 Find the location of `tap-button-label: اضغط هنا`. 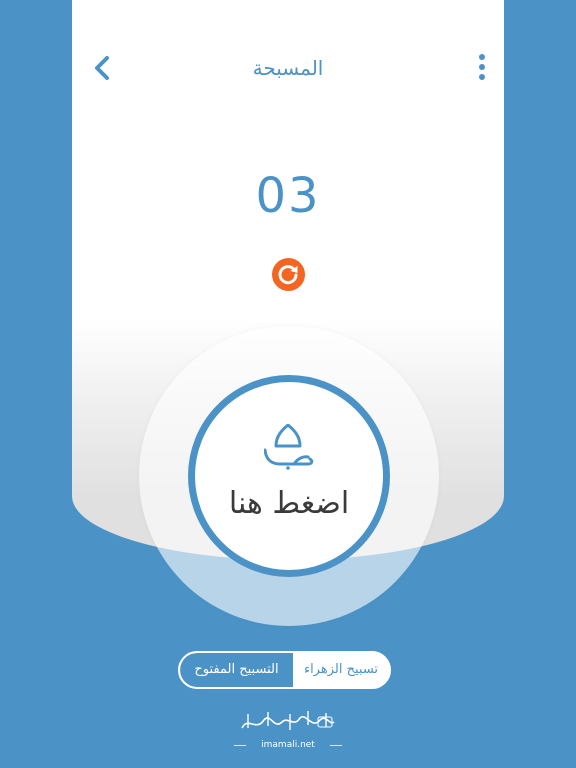

tap-button-label: اضغط هنا is located at coordinates (289, 503).